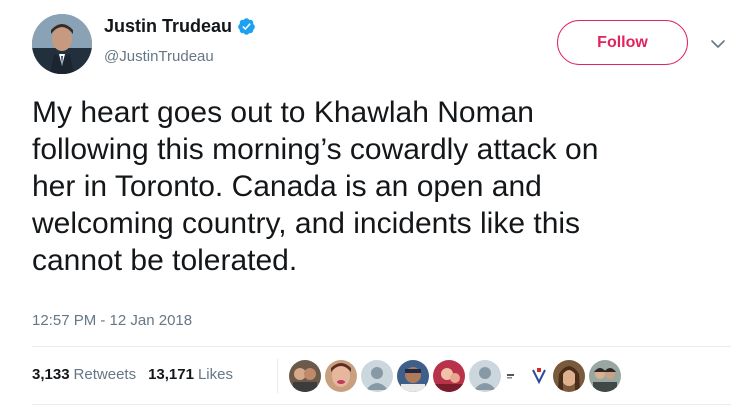  I want to click on author-avatar, so click(62, 44).